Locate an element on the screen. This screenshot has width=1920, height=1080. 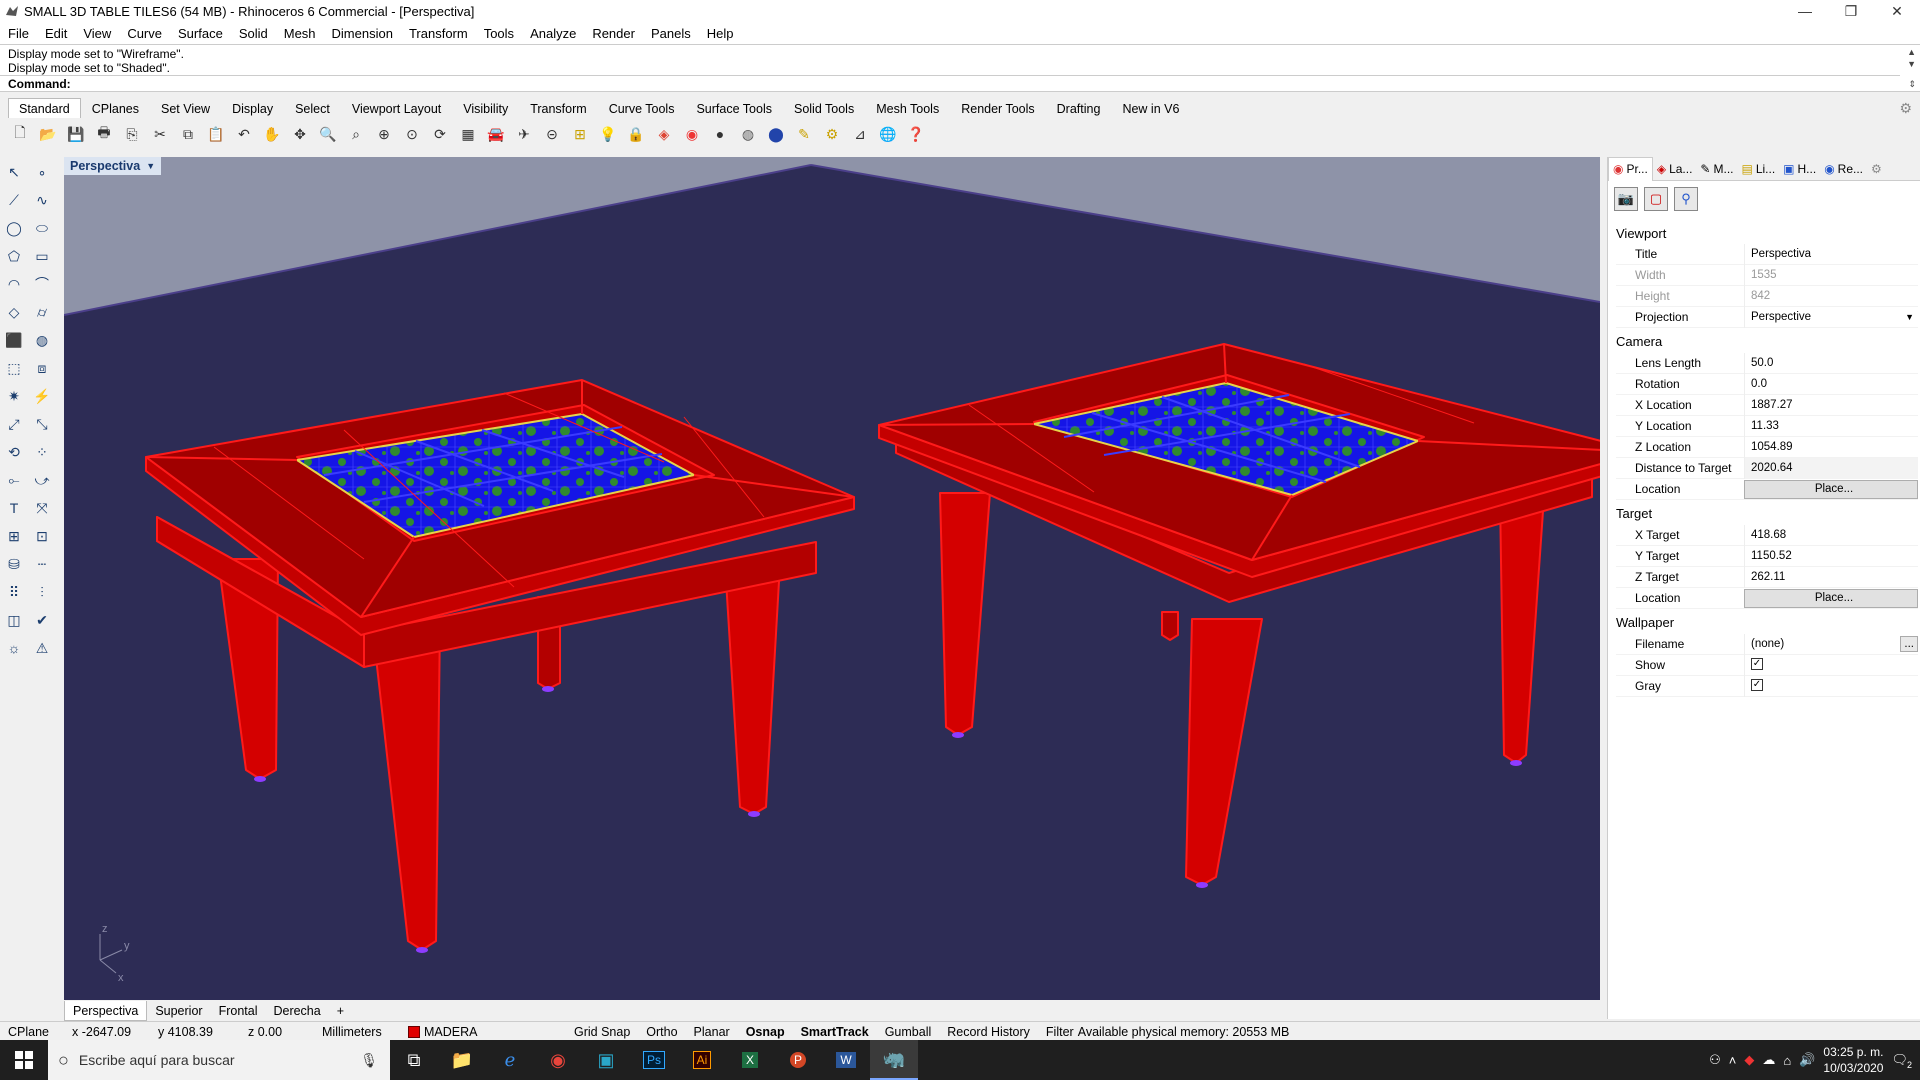
pan-icon: ✋ is located at coordinates (272, 134).